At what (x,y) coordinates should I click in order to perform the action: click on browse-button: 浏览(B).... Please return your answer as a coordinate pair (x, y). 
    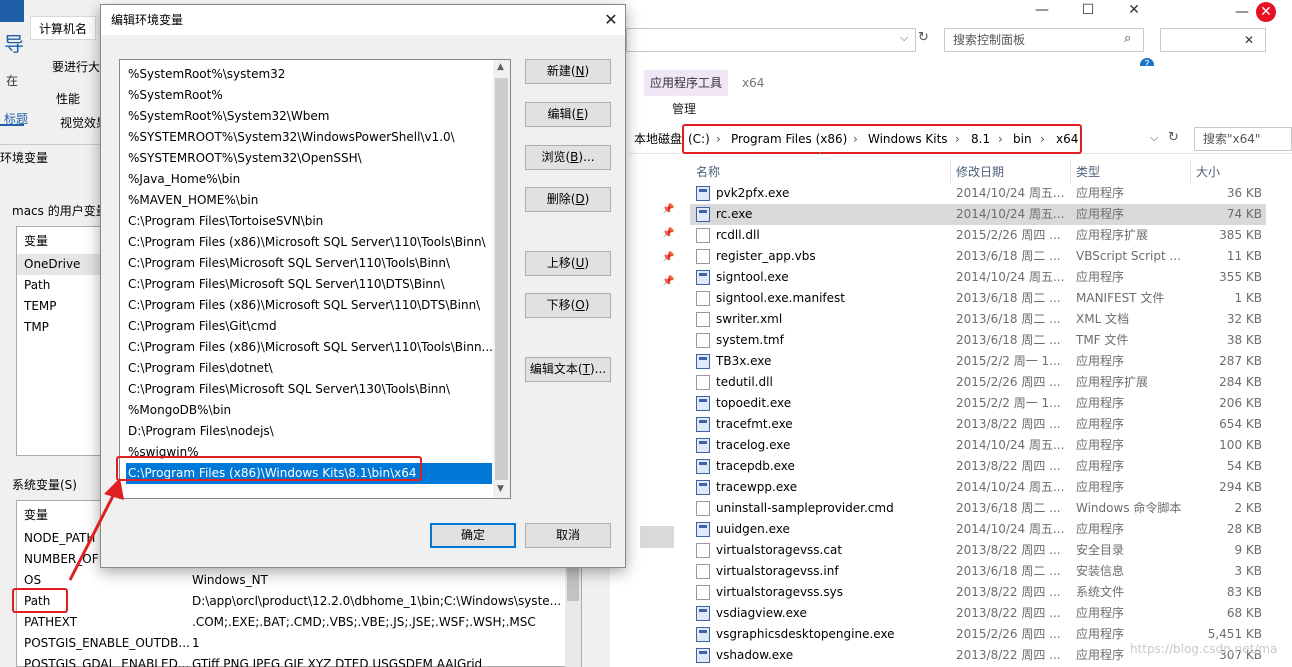
    Looking at the image, I should click on (568, 157).